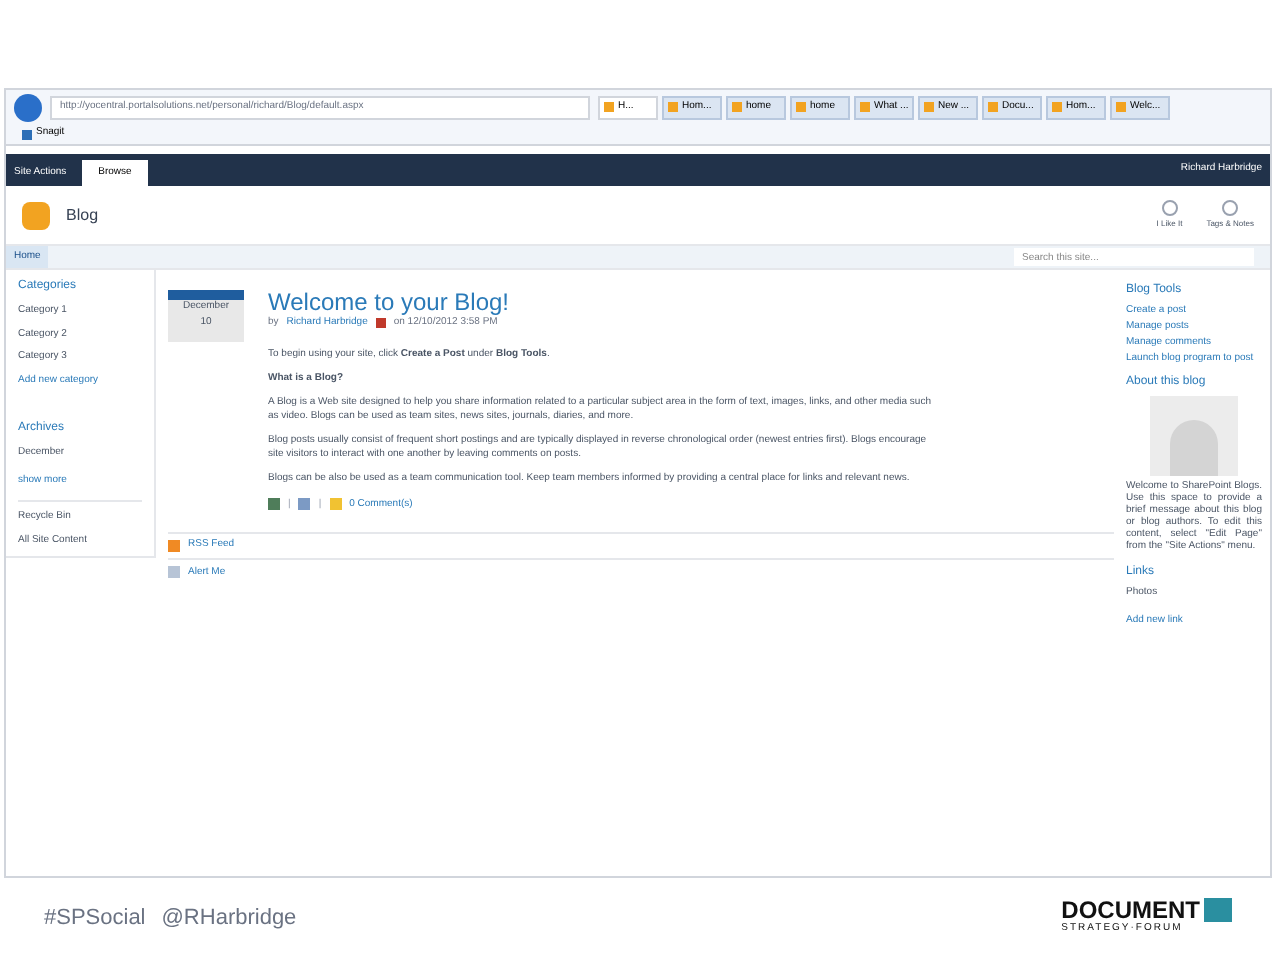 The image size is (1276, 958). I want to click on twitter-handle: @RHarbridge, so click(229, 918).